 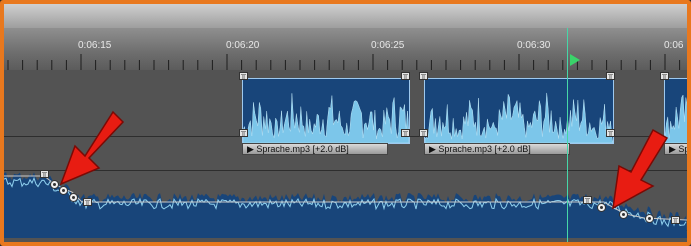 I want to click on ruler-time-label: 0:06:20, so click(x=243, y=45).